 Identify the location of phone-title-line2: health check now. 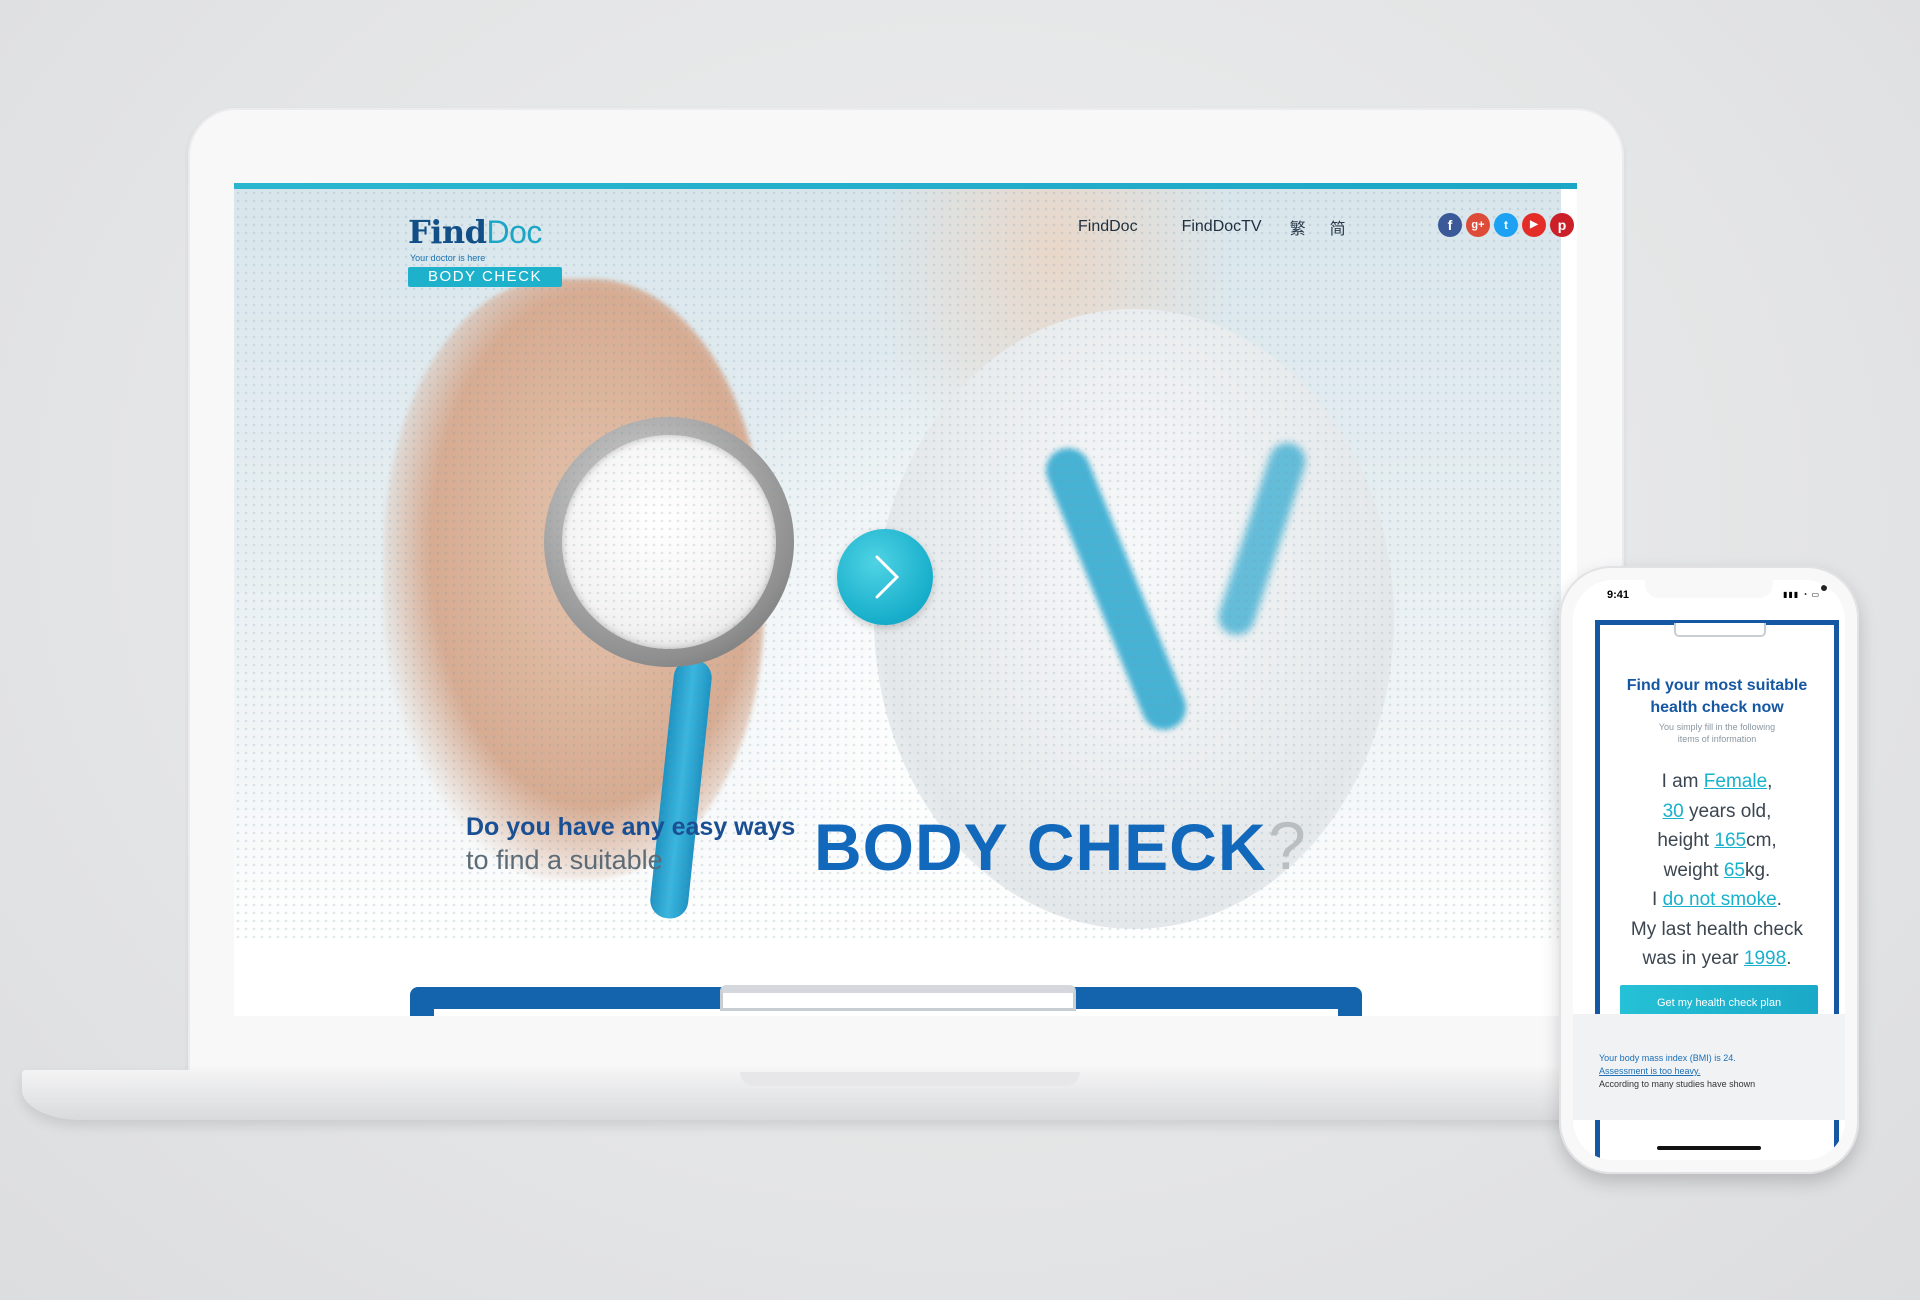
(1717, 707).